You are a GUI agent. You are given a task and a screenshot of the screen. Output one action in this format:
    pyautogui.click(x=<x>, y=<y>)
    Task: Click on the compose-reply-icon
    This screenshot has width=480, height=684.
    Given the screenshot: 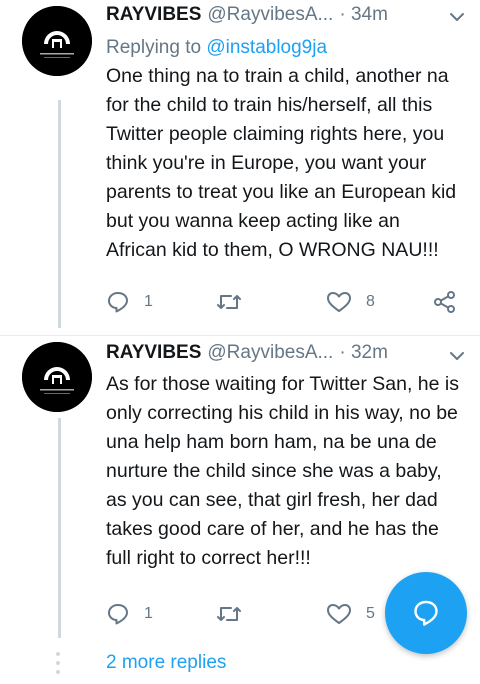 What is the action you would take?
    pyautogui.click(x=426, y=613)
    